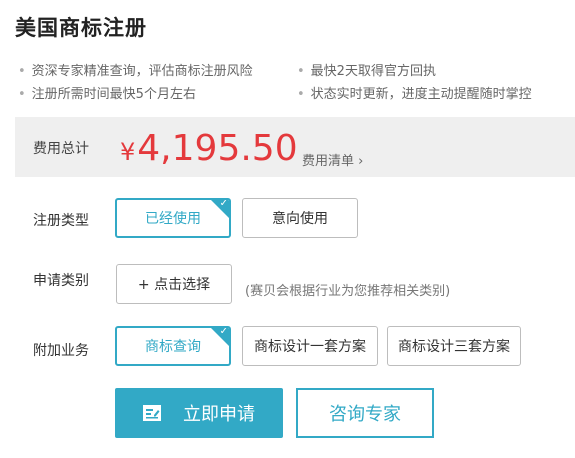 This screenshot has height=458, width=575. I want to click on addon-design-one-plan: 商标设计一套方案, so click(310, 346).